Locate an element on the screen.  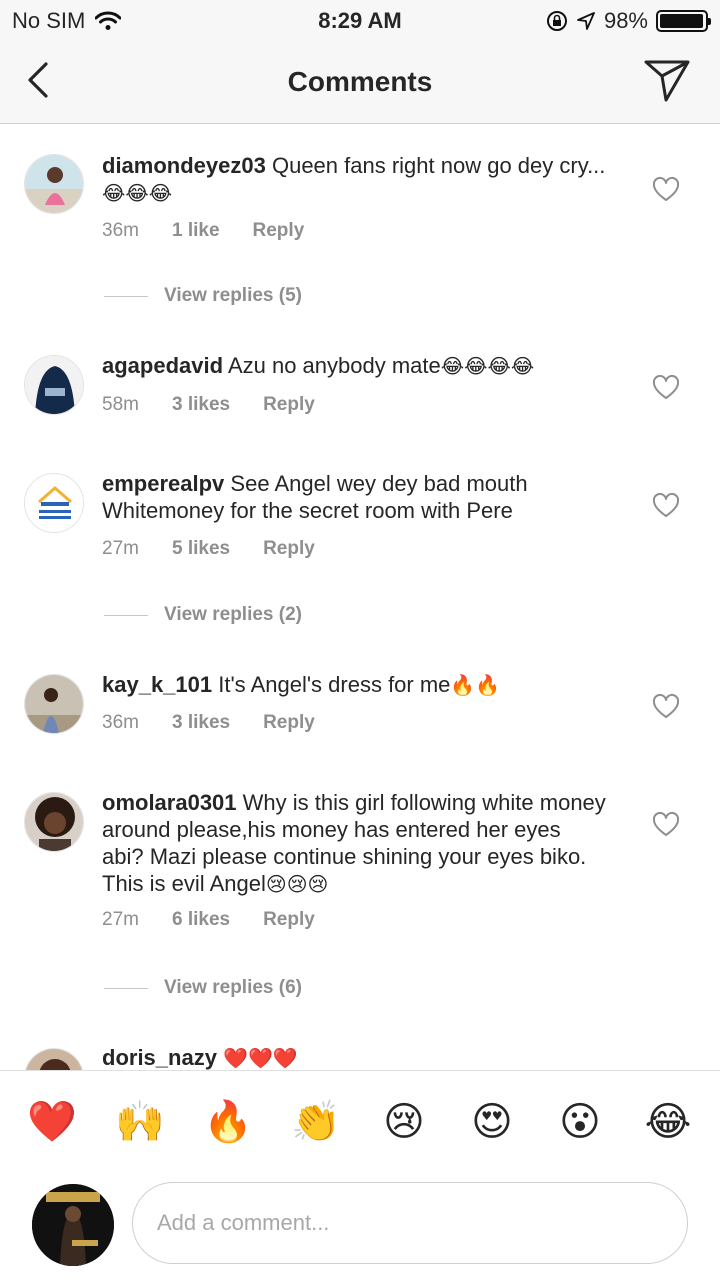
battery-percent: 98% is located at coordinates (625, 20).